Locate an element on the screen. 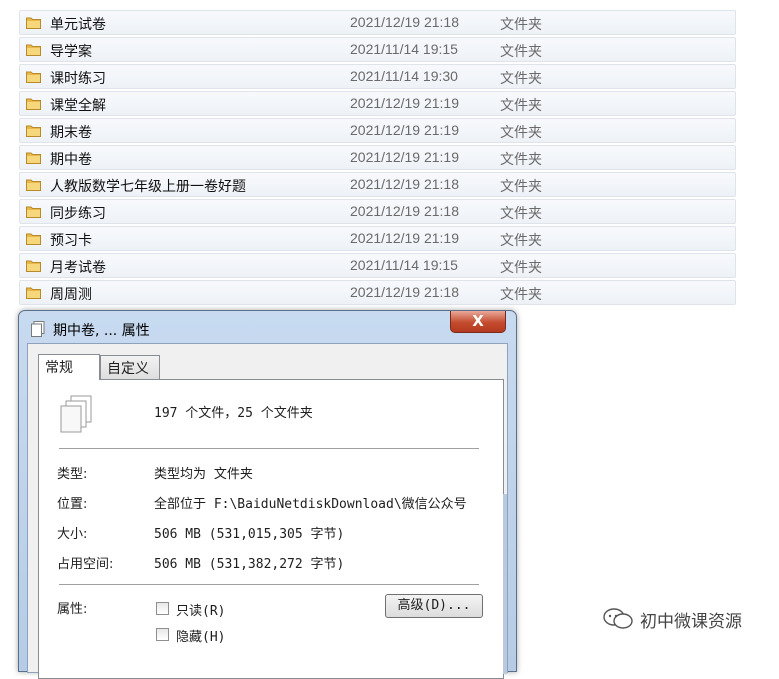 Image resolution: width=779 pixels, height=679 pixels. file-name: 期末卷 is located at coordinates (71, 133).